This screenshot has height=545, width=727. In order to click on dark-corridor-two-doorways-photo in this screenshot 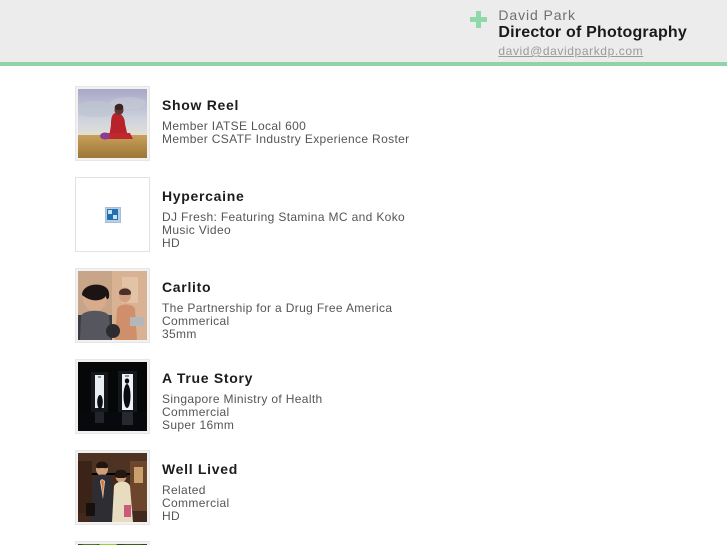, I will do `click(112, 396)`.